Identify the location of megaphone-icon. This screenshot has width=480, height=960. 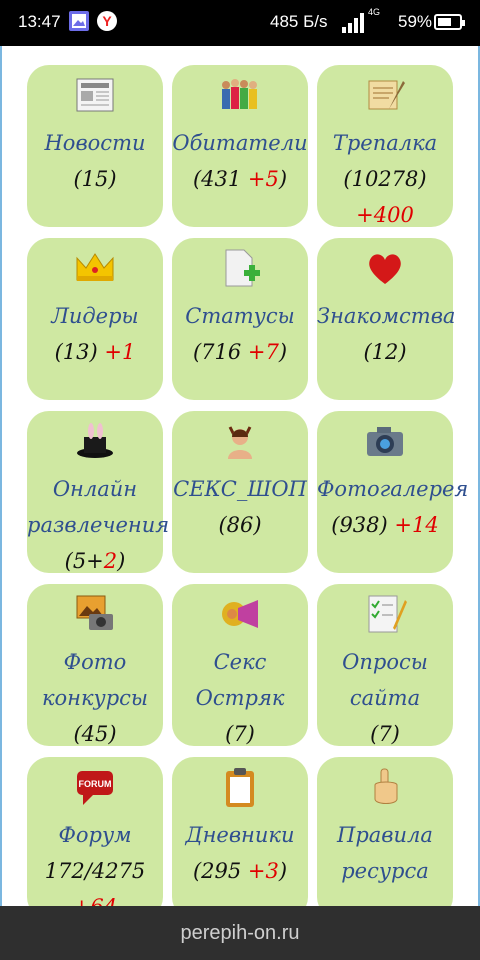
(240, 614).